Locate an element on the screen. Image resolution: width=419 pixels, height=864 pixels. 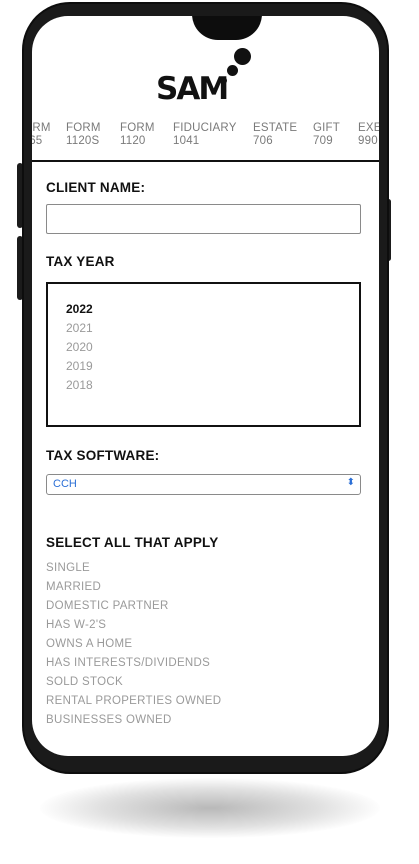
tax-software-value: CCH is located at coordinates (65, 484).